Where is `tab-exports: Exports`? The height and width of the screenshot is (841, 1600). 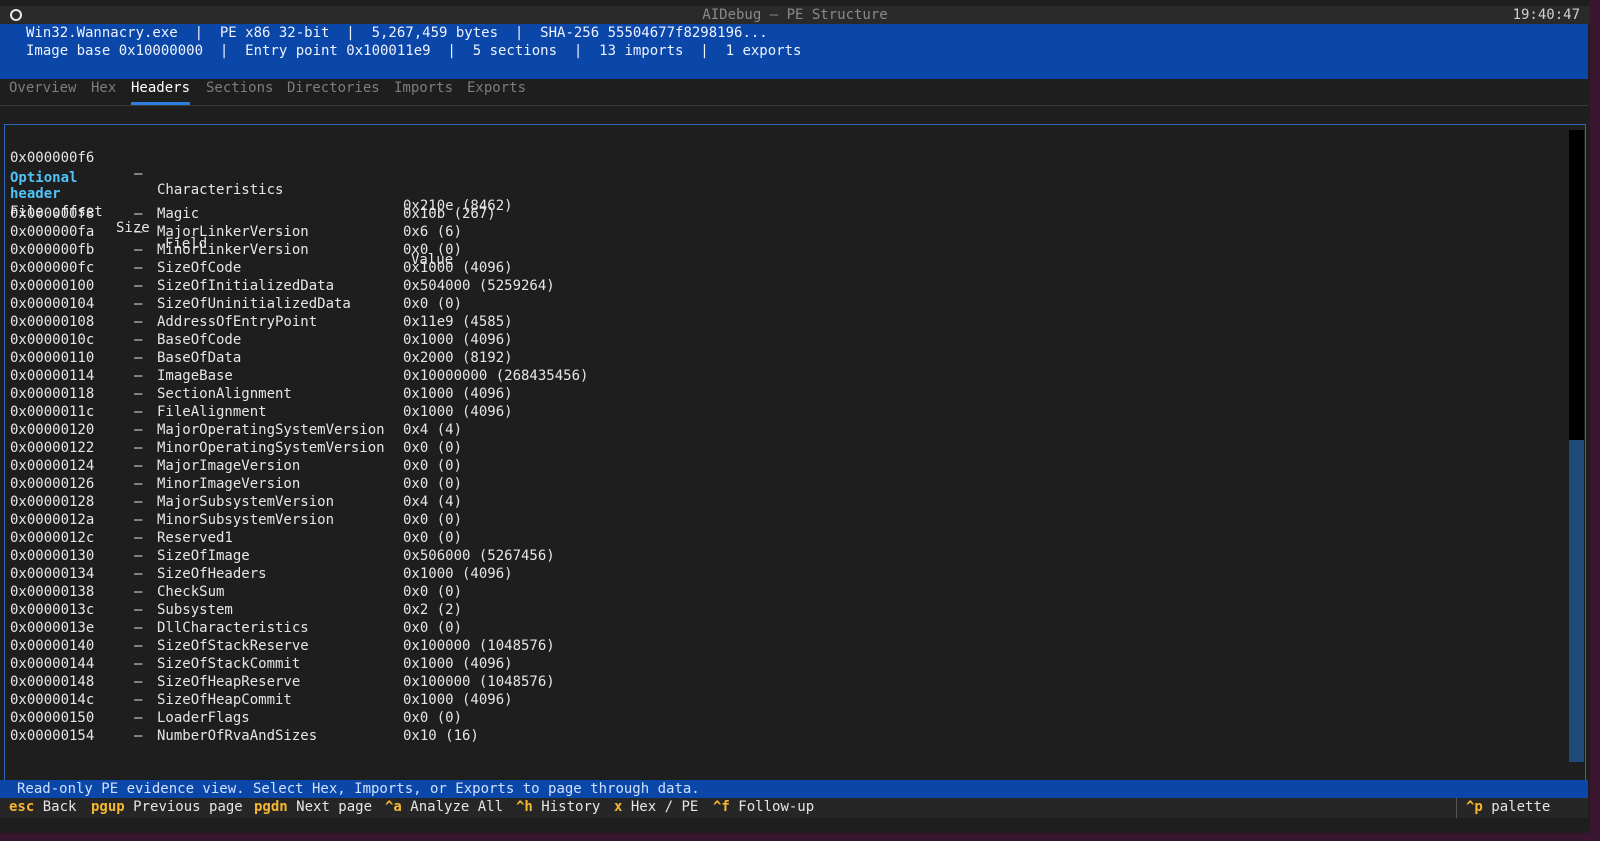 tab-exports: Exports is located at coordinates (496, 88).